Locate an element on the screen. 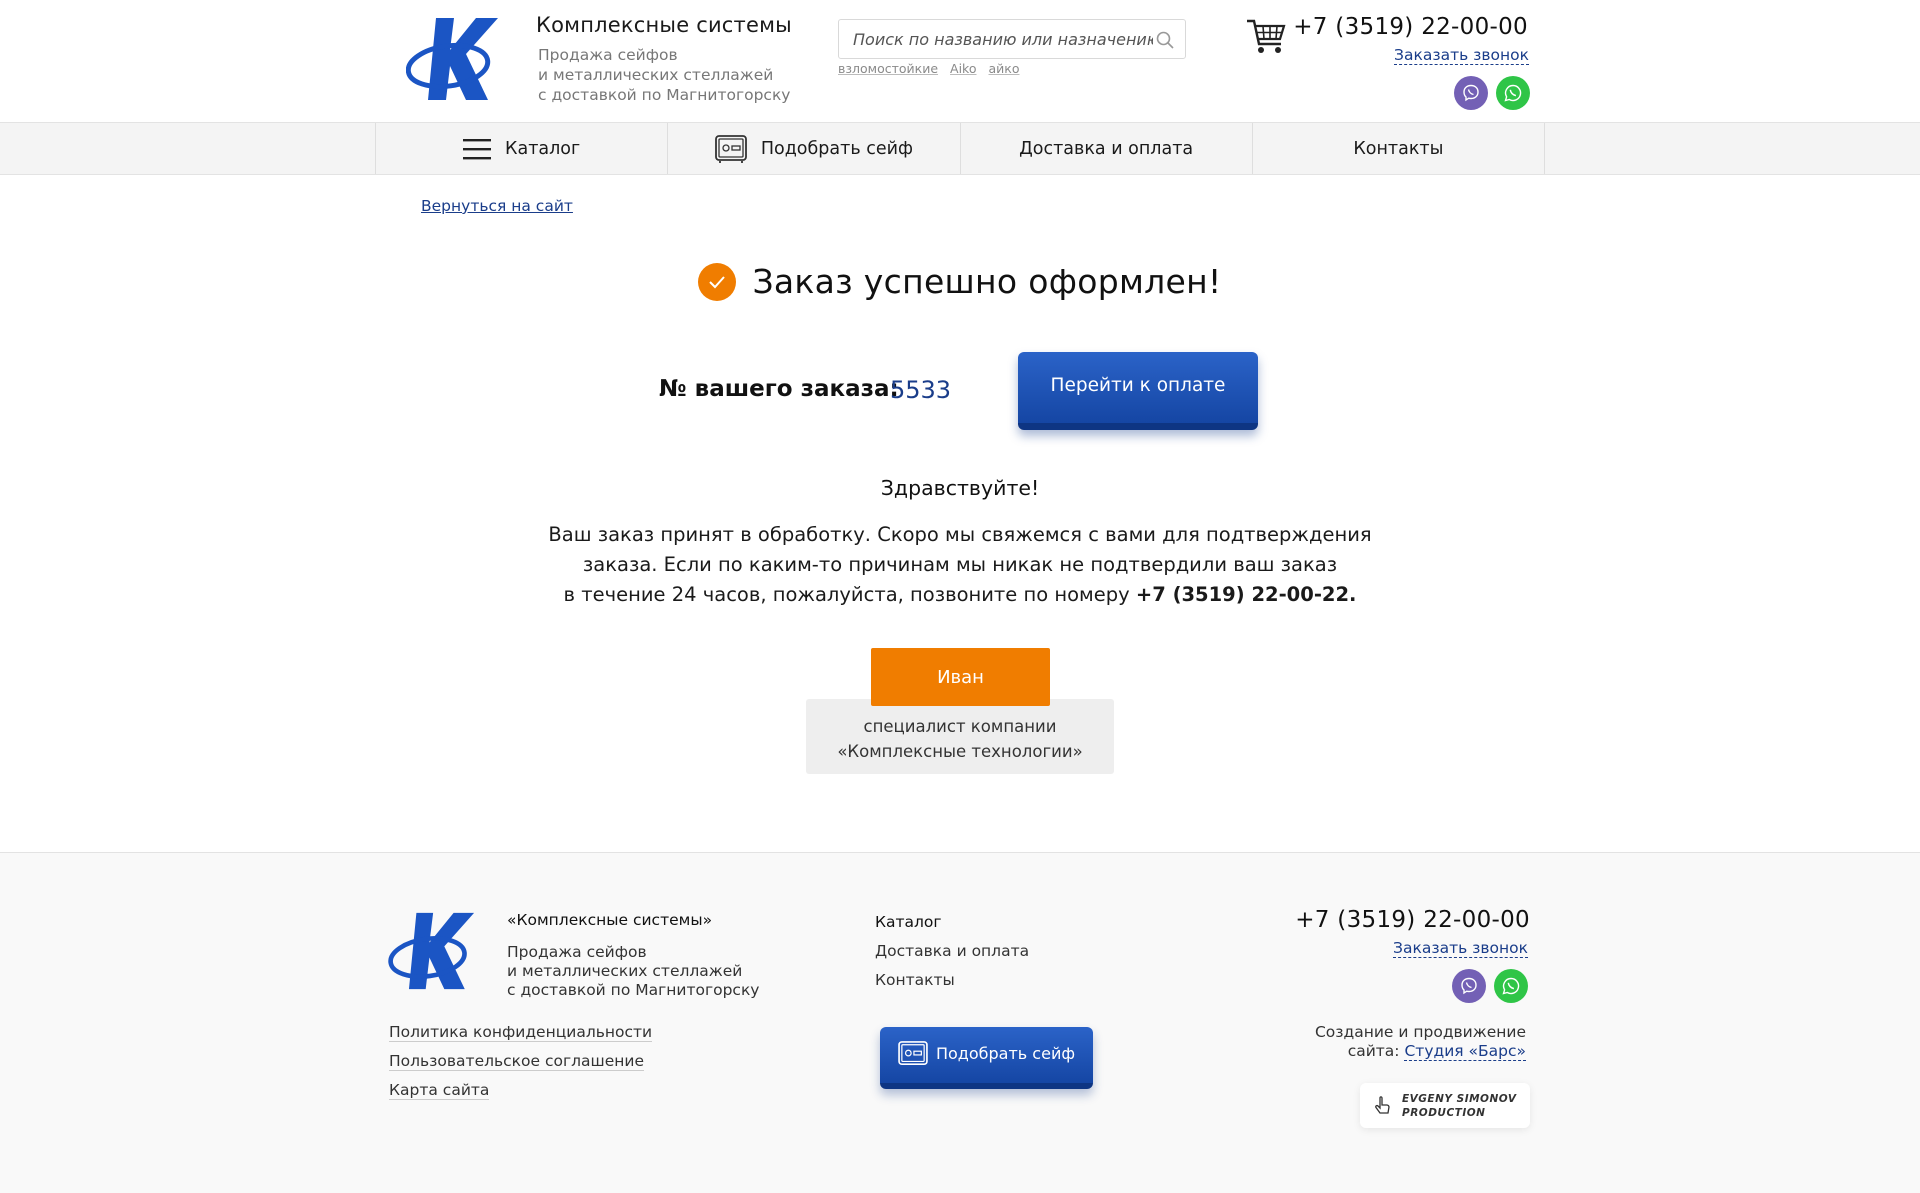 The width and height of the screenshot is (1920, 1193). nav-item-contacts: Контакты is located at coordinates (1398, 148).